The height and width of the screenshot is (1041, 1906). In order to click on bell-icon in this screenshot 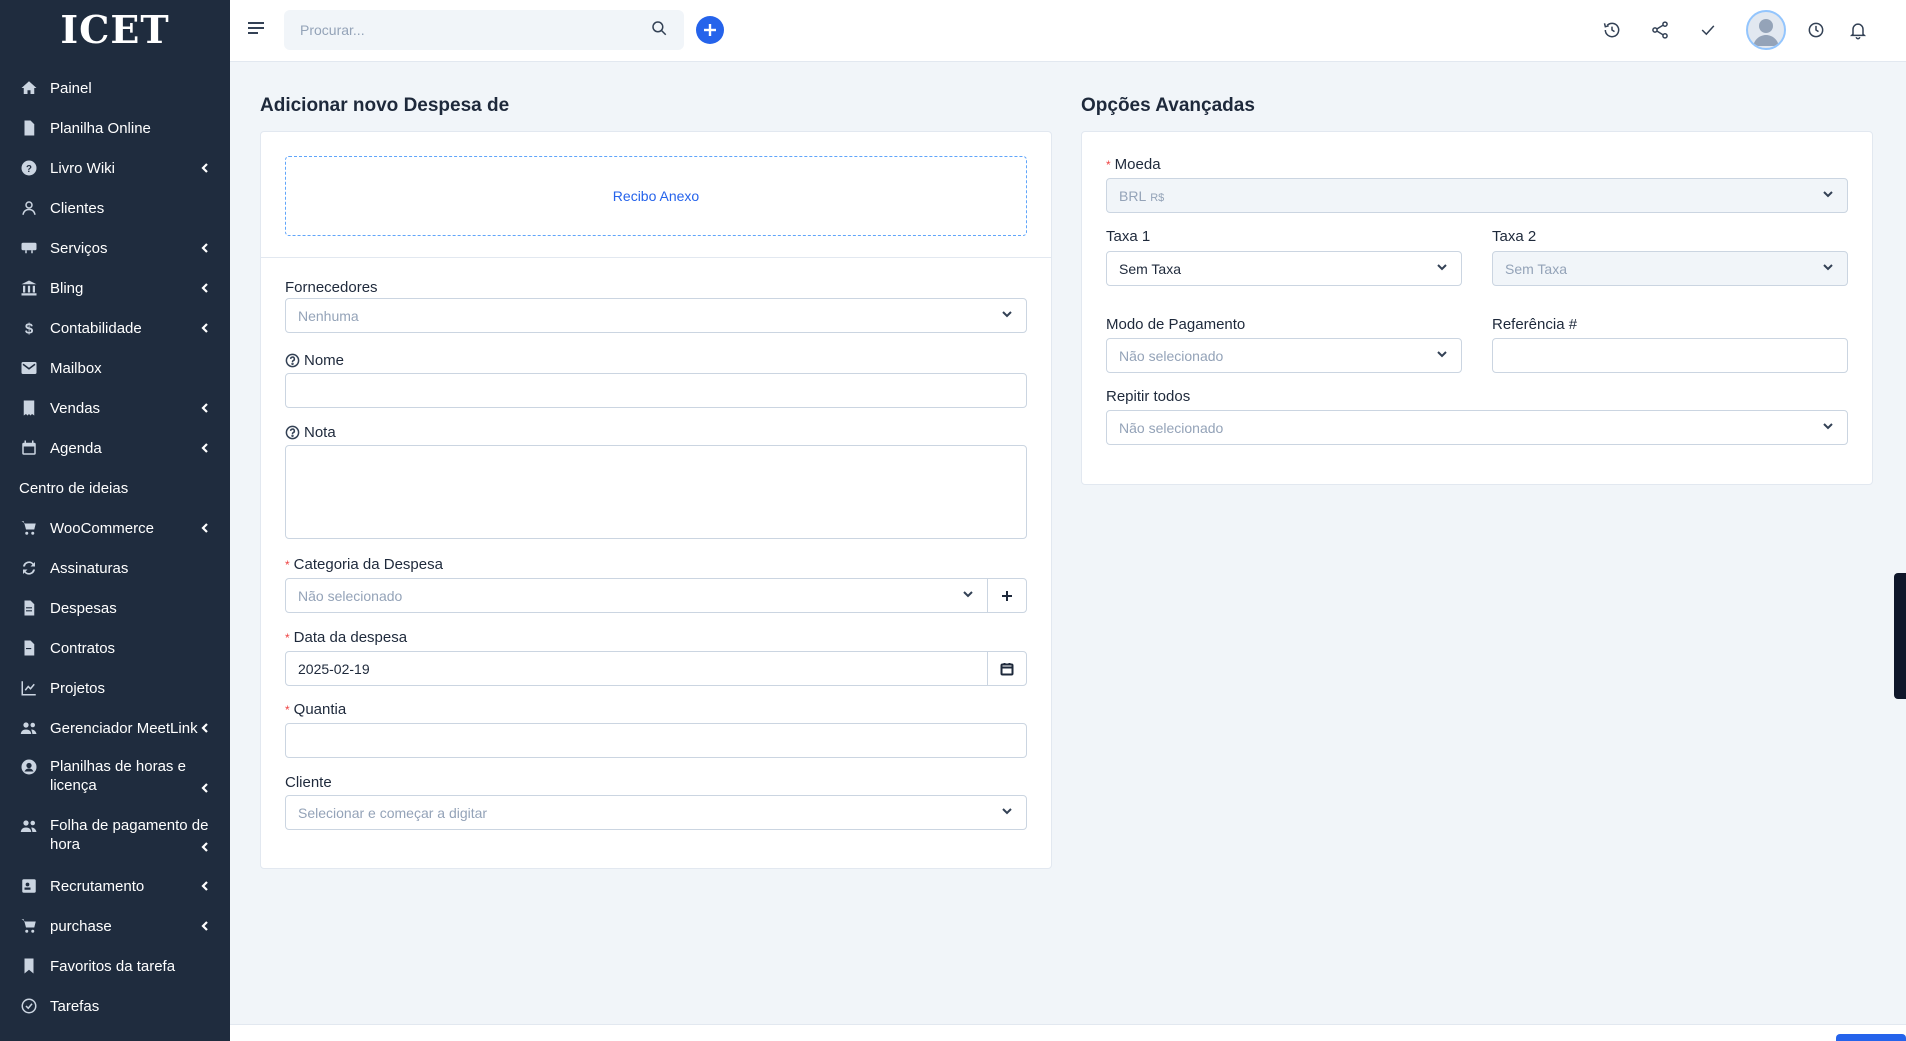, I will do `click(1858, 30)`.